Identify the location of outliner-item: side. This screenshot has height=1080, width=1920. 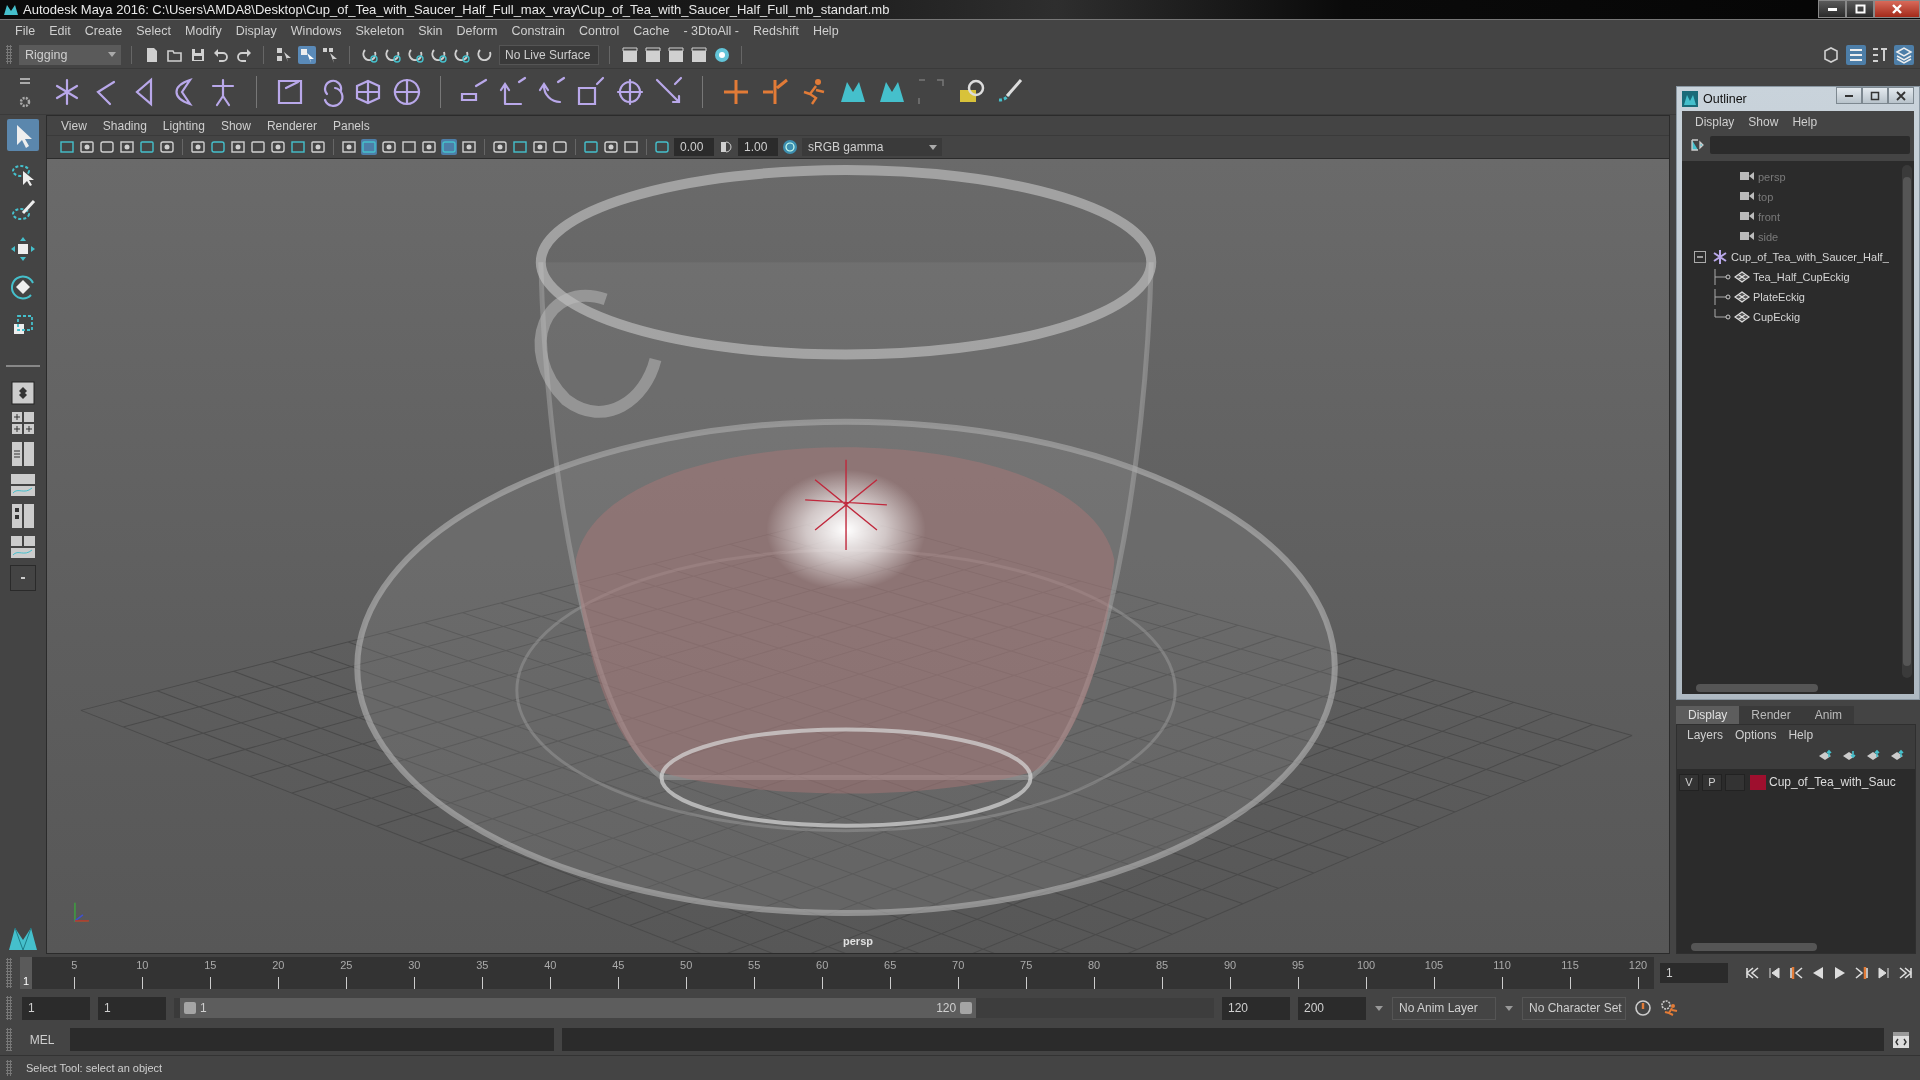
(1797, 237).